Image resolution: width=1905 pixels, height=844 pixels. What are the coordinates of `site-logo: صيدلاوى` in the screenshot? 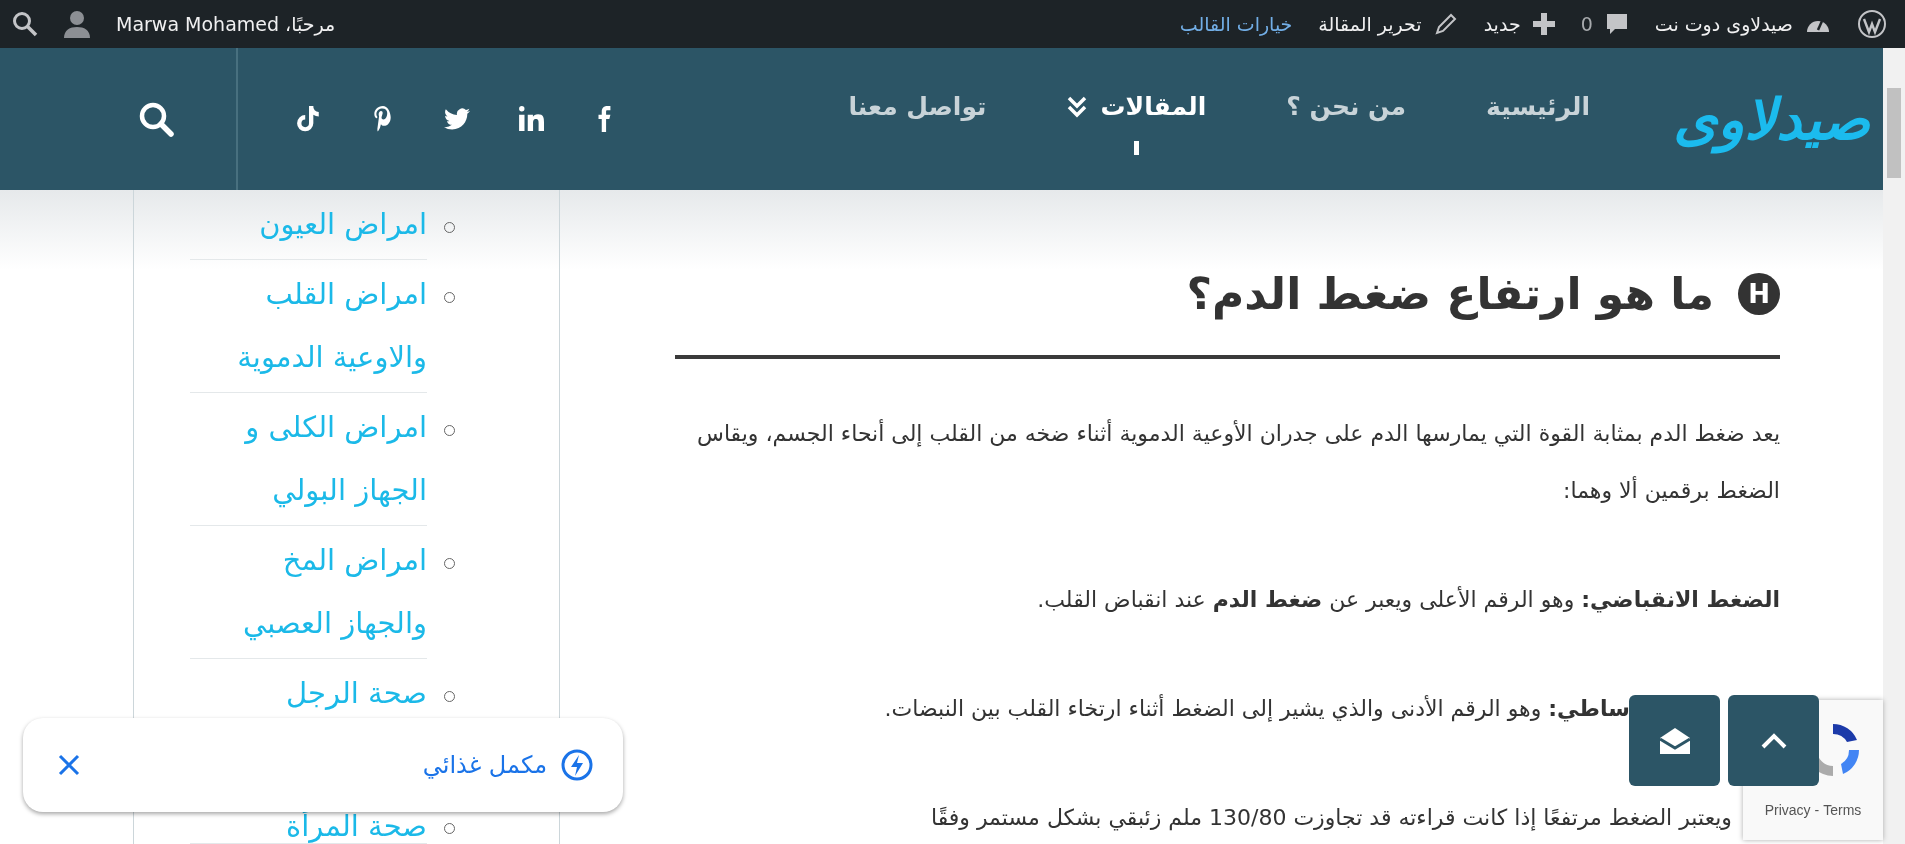 It's located at (1772, 119).